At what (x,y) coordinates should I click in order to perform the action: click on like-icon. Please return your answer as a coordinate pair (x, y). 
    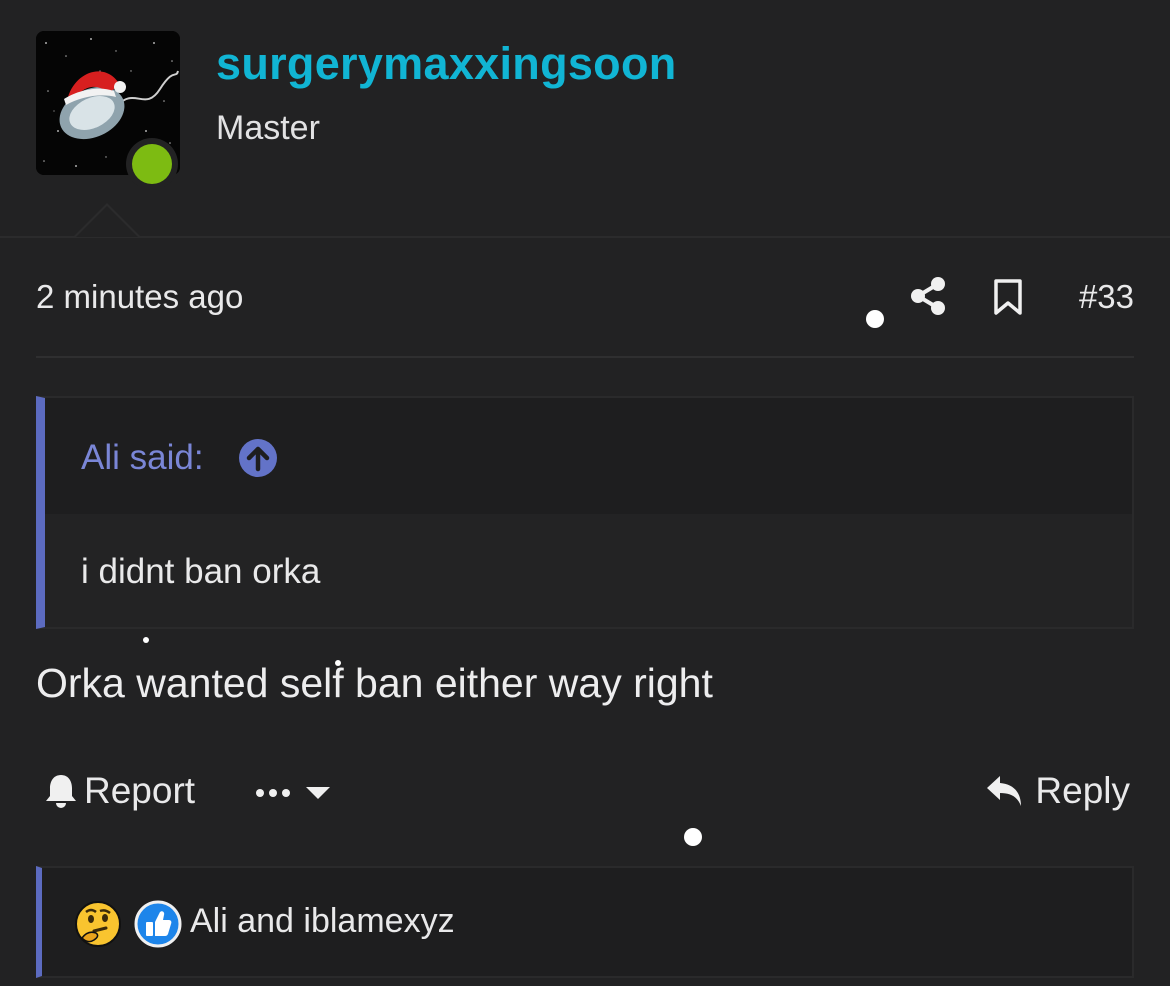
    Looking at the image, I should click on (158, 924).